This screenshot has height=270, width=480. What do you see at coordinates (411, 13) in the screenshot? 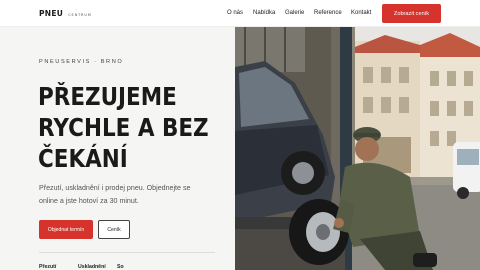
I see `price-list-button: Zobrazit ceník` at bounding box center [411, 13].